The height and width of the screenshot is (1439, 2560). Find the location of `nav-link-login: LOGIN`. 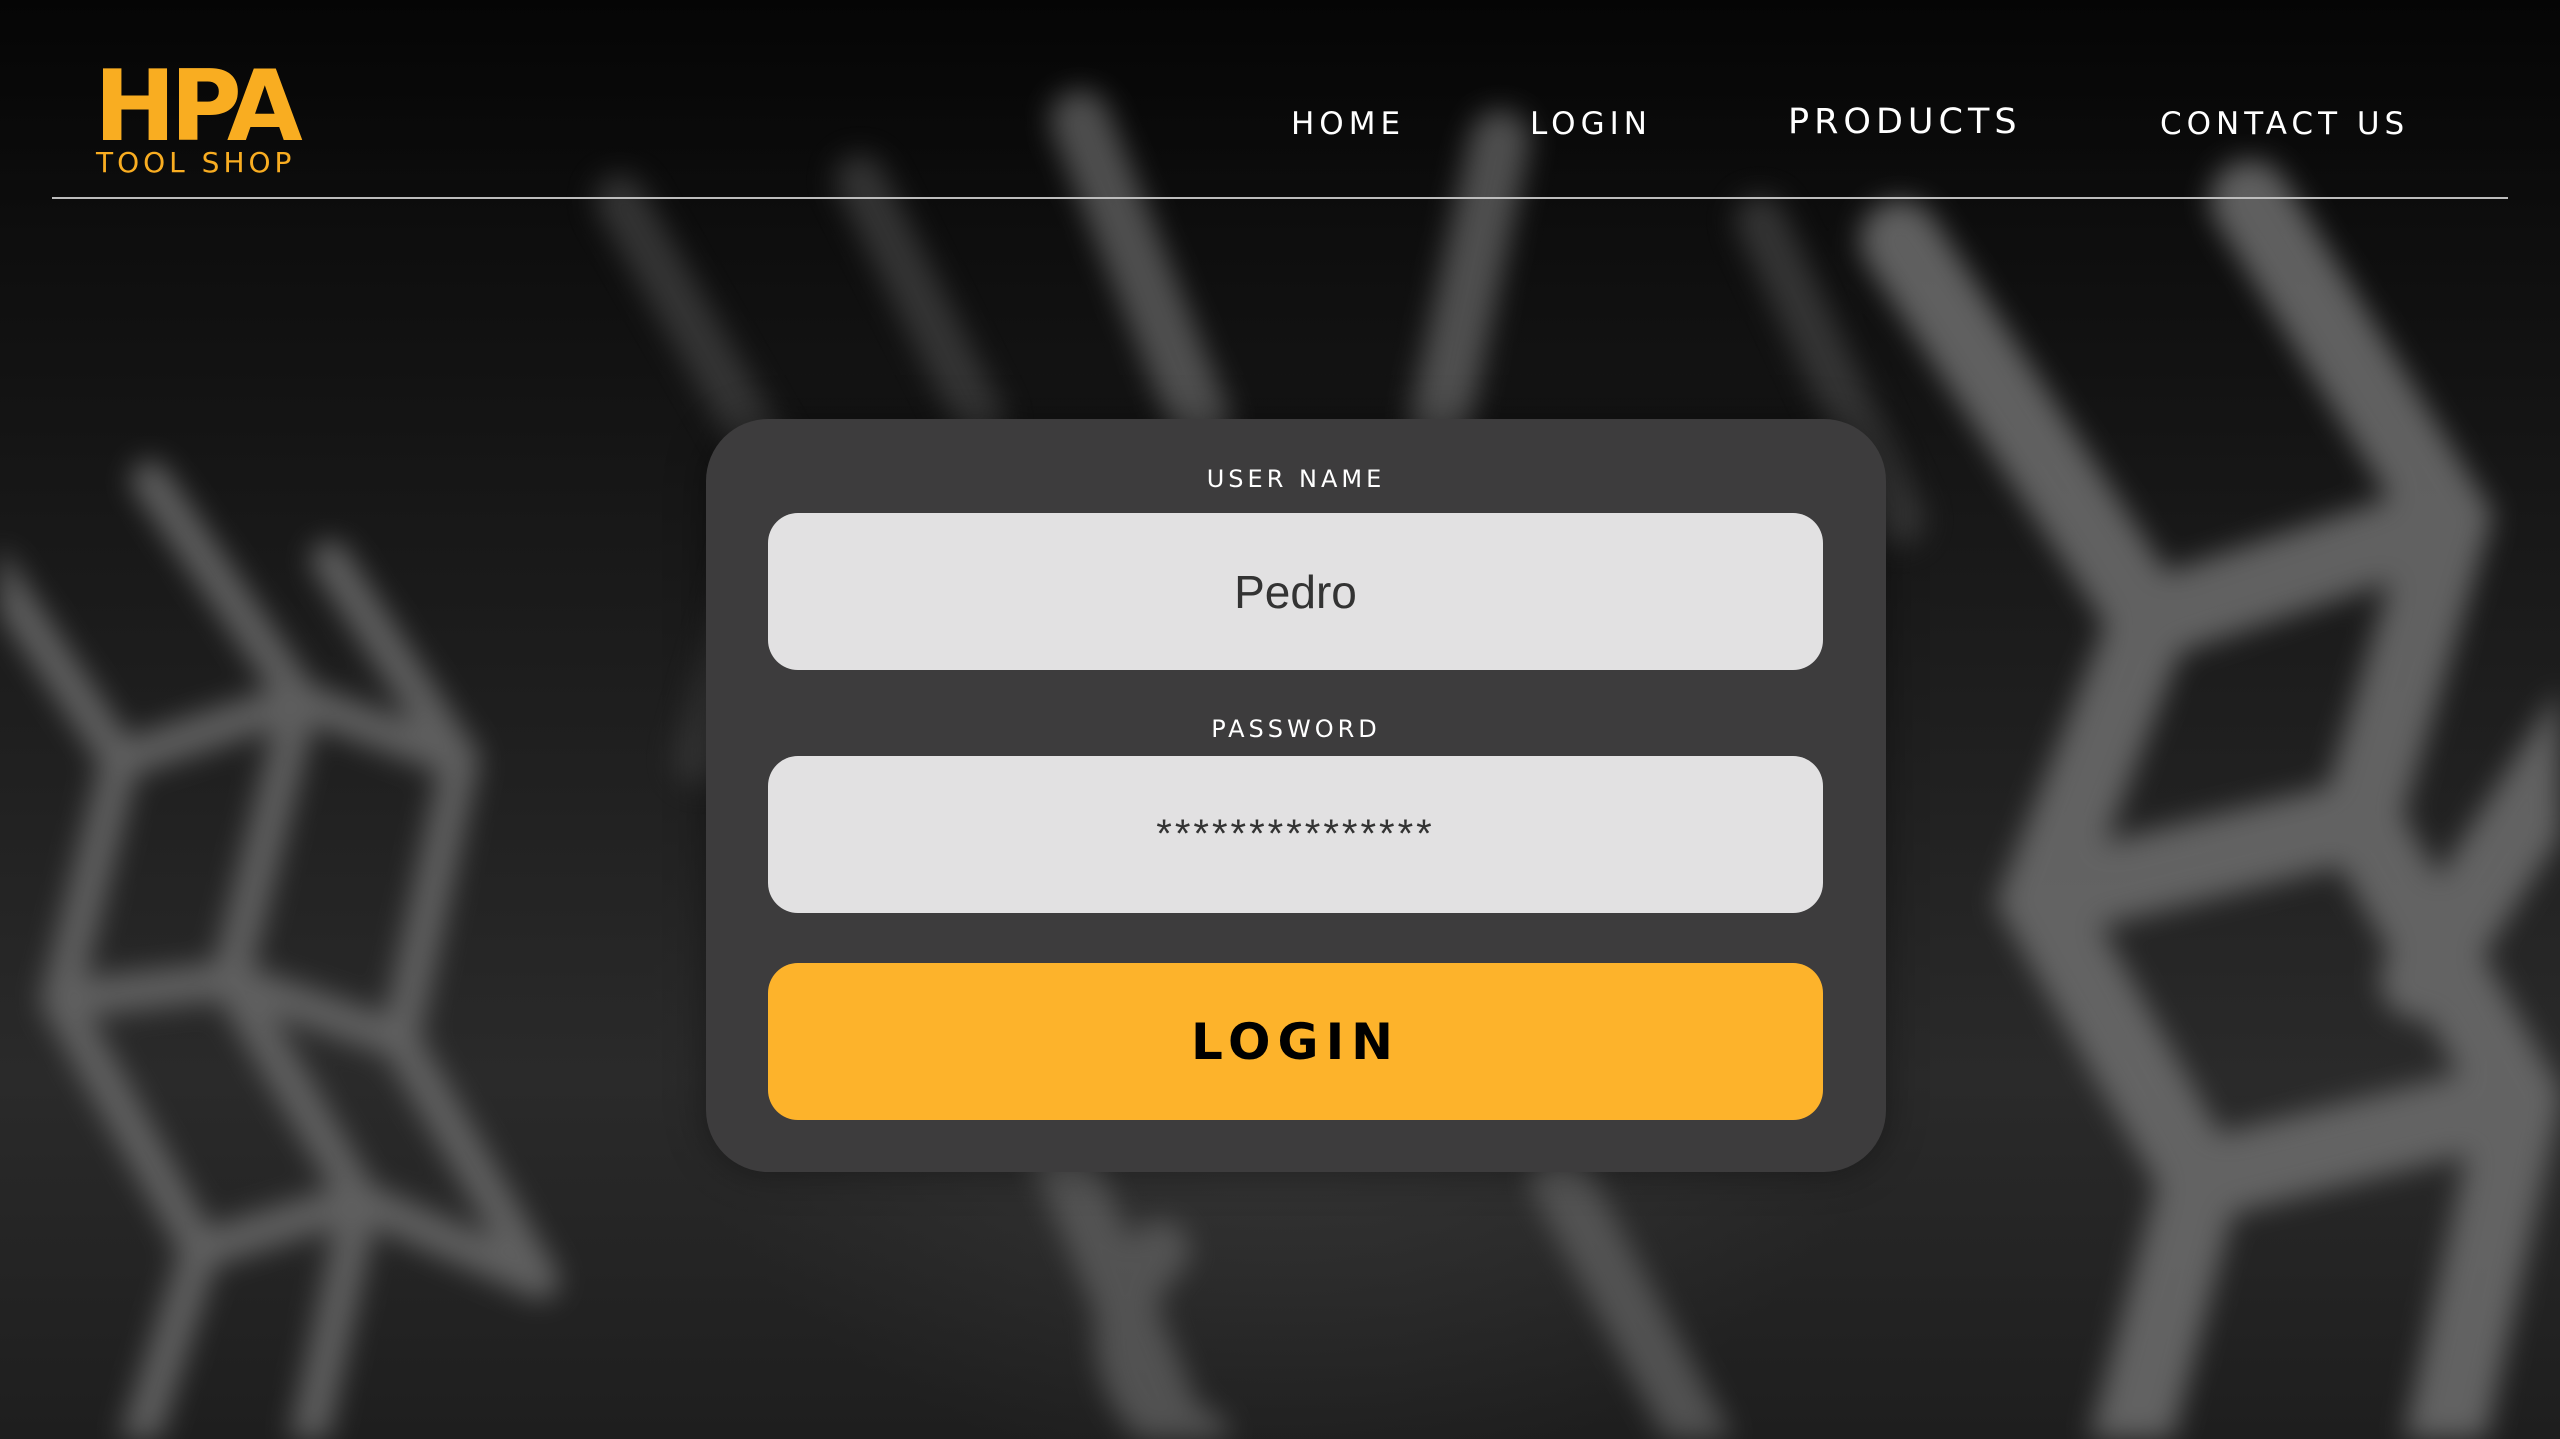

nav-link-login: LOGIN is located at coordinates (1591, 124).